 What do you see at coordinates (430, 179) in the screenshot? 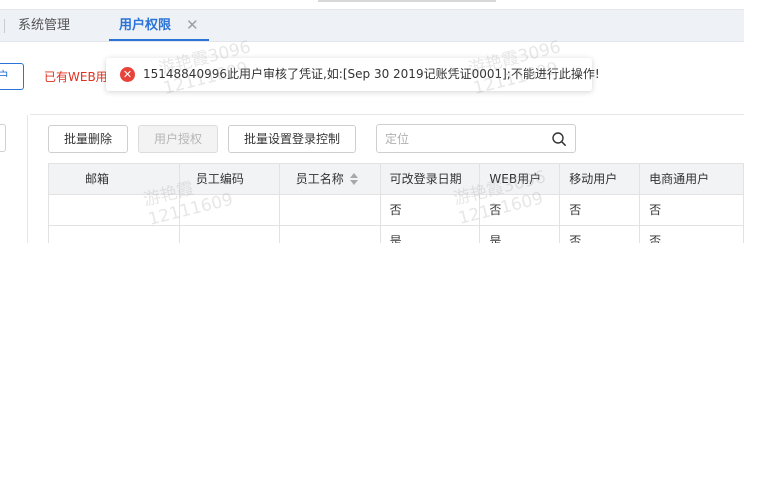
I see `col-header-editable-login-date: 可改登录日期` at bounding box center [430, 179].